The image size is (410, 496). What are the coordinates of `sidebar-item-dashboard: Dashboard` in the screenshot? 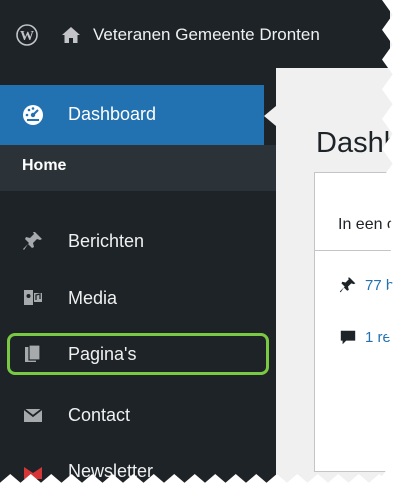 It's located at (132, 115).